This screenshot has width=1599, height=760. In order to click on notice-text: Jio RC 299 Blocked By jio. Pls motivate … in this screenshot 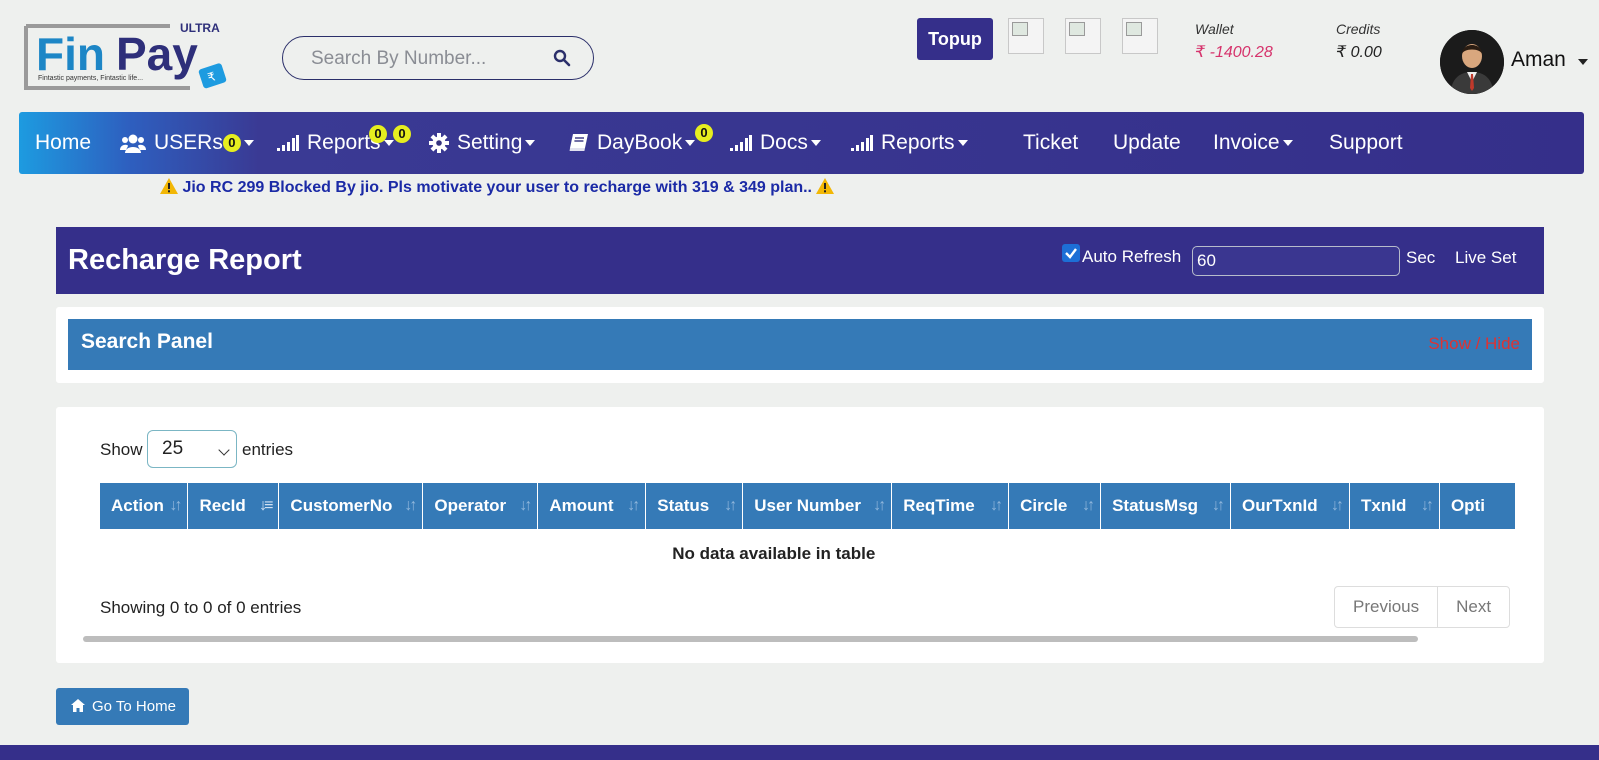, I will do `click(497, 187)`.